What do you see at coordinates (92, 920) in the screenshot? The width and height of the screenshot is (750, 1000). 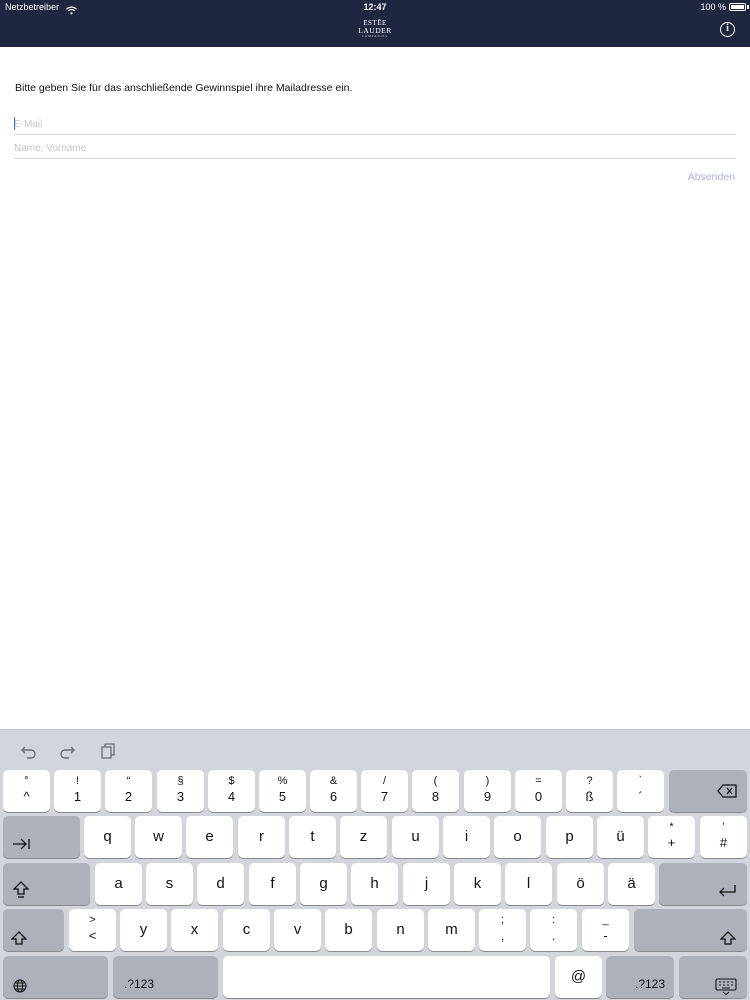 I see `key-shift-char: >` at bounding box center [92, 920].